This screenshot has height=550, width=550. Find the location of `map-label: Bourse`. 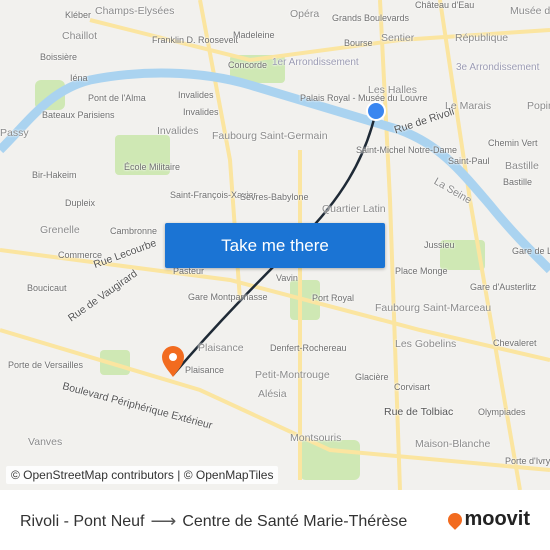

map-label: Bourse is located at coordinates (358, 43).